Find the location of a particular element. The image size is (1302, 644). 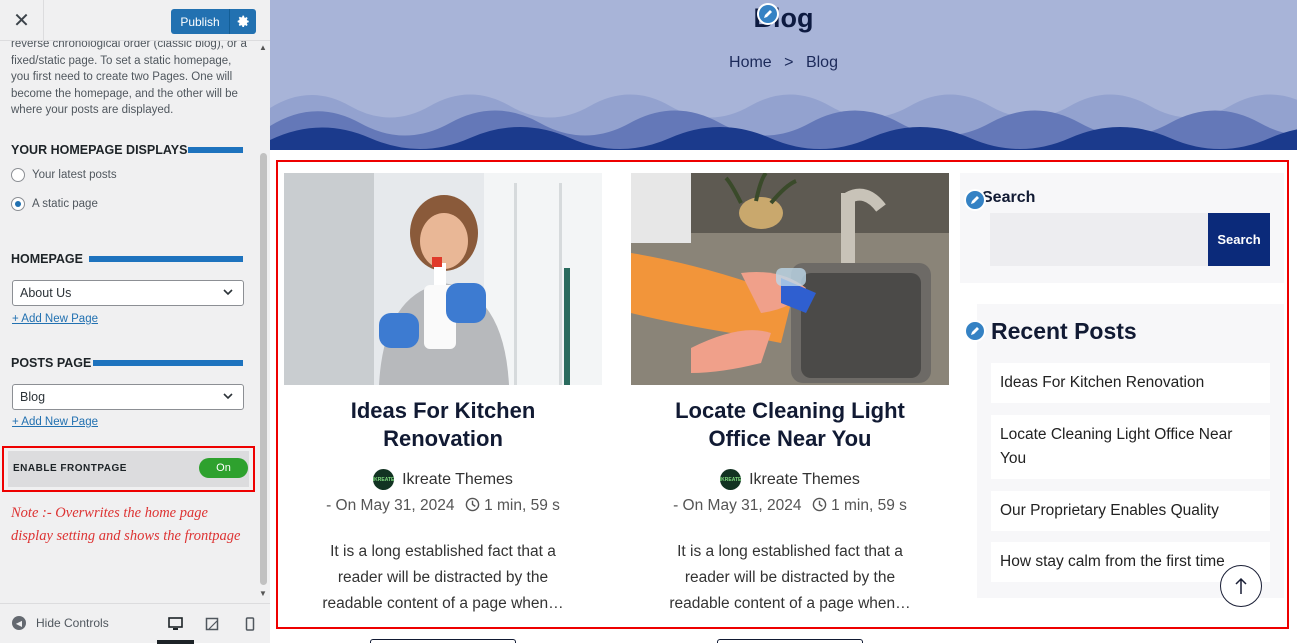

radio-latest-posts: Your latest posts is located at coordinates (64, 175).